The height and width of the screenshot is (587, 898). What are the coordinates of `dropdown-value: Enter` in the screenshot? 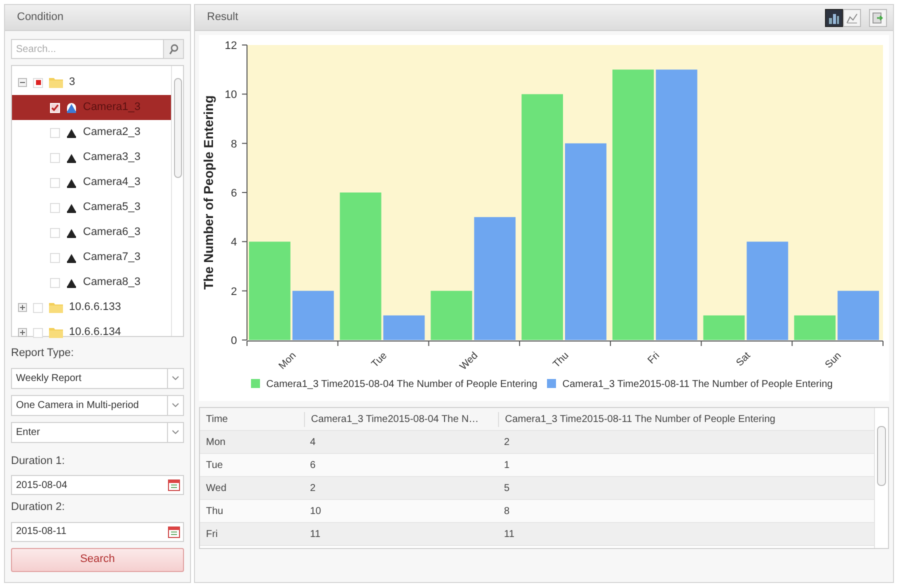 It's located at (28, 433).